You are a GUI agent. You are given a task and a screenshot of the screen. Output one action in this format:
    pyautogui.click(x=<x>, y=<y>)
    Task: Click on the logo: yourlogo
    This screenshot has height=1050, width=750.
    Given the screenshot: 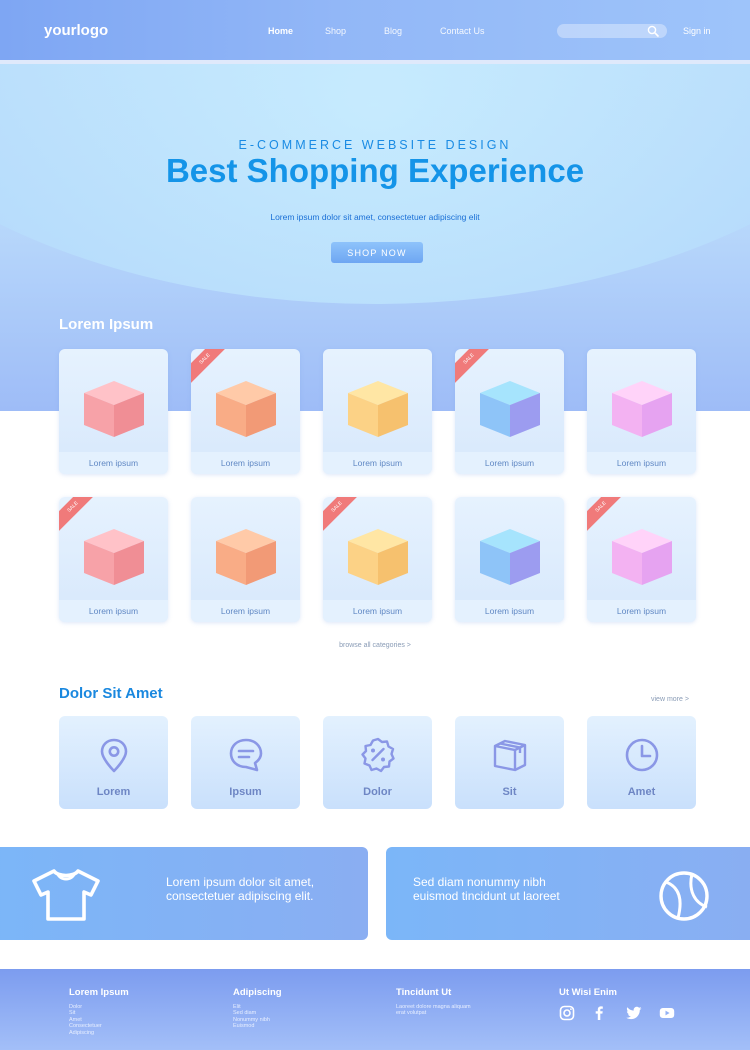 What is the action you would take?
    pyautogui.click(x=76, y=30)
    